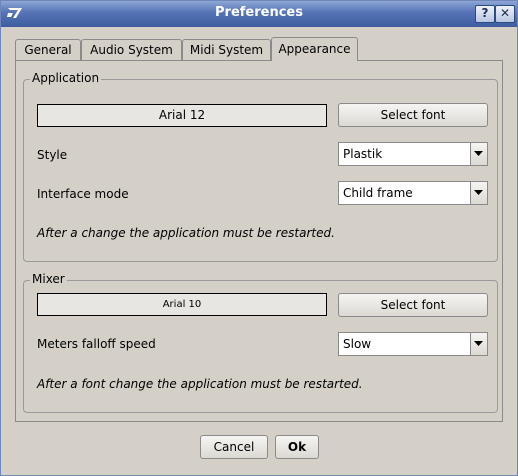  What do you see at coordinates (48, 49) in the screenshot?
I see `tab-general: General` at bounding box center [48, 49].